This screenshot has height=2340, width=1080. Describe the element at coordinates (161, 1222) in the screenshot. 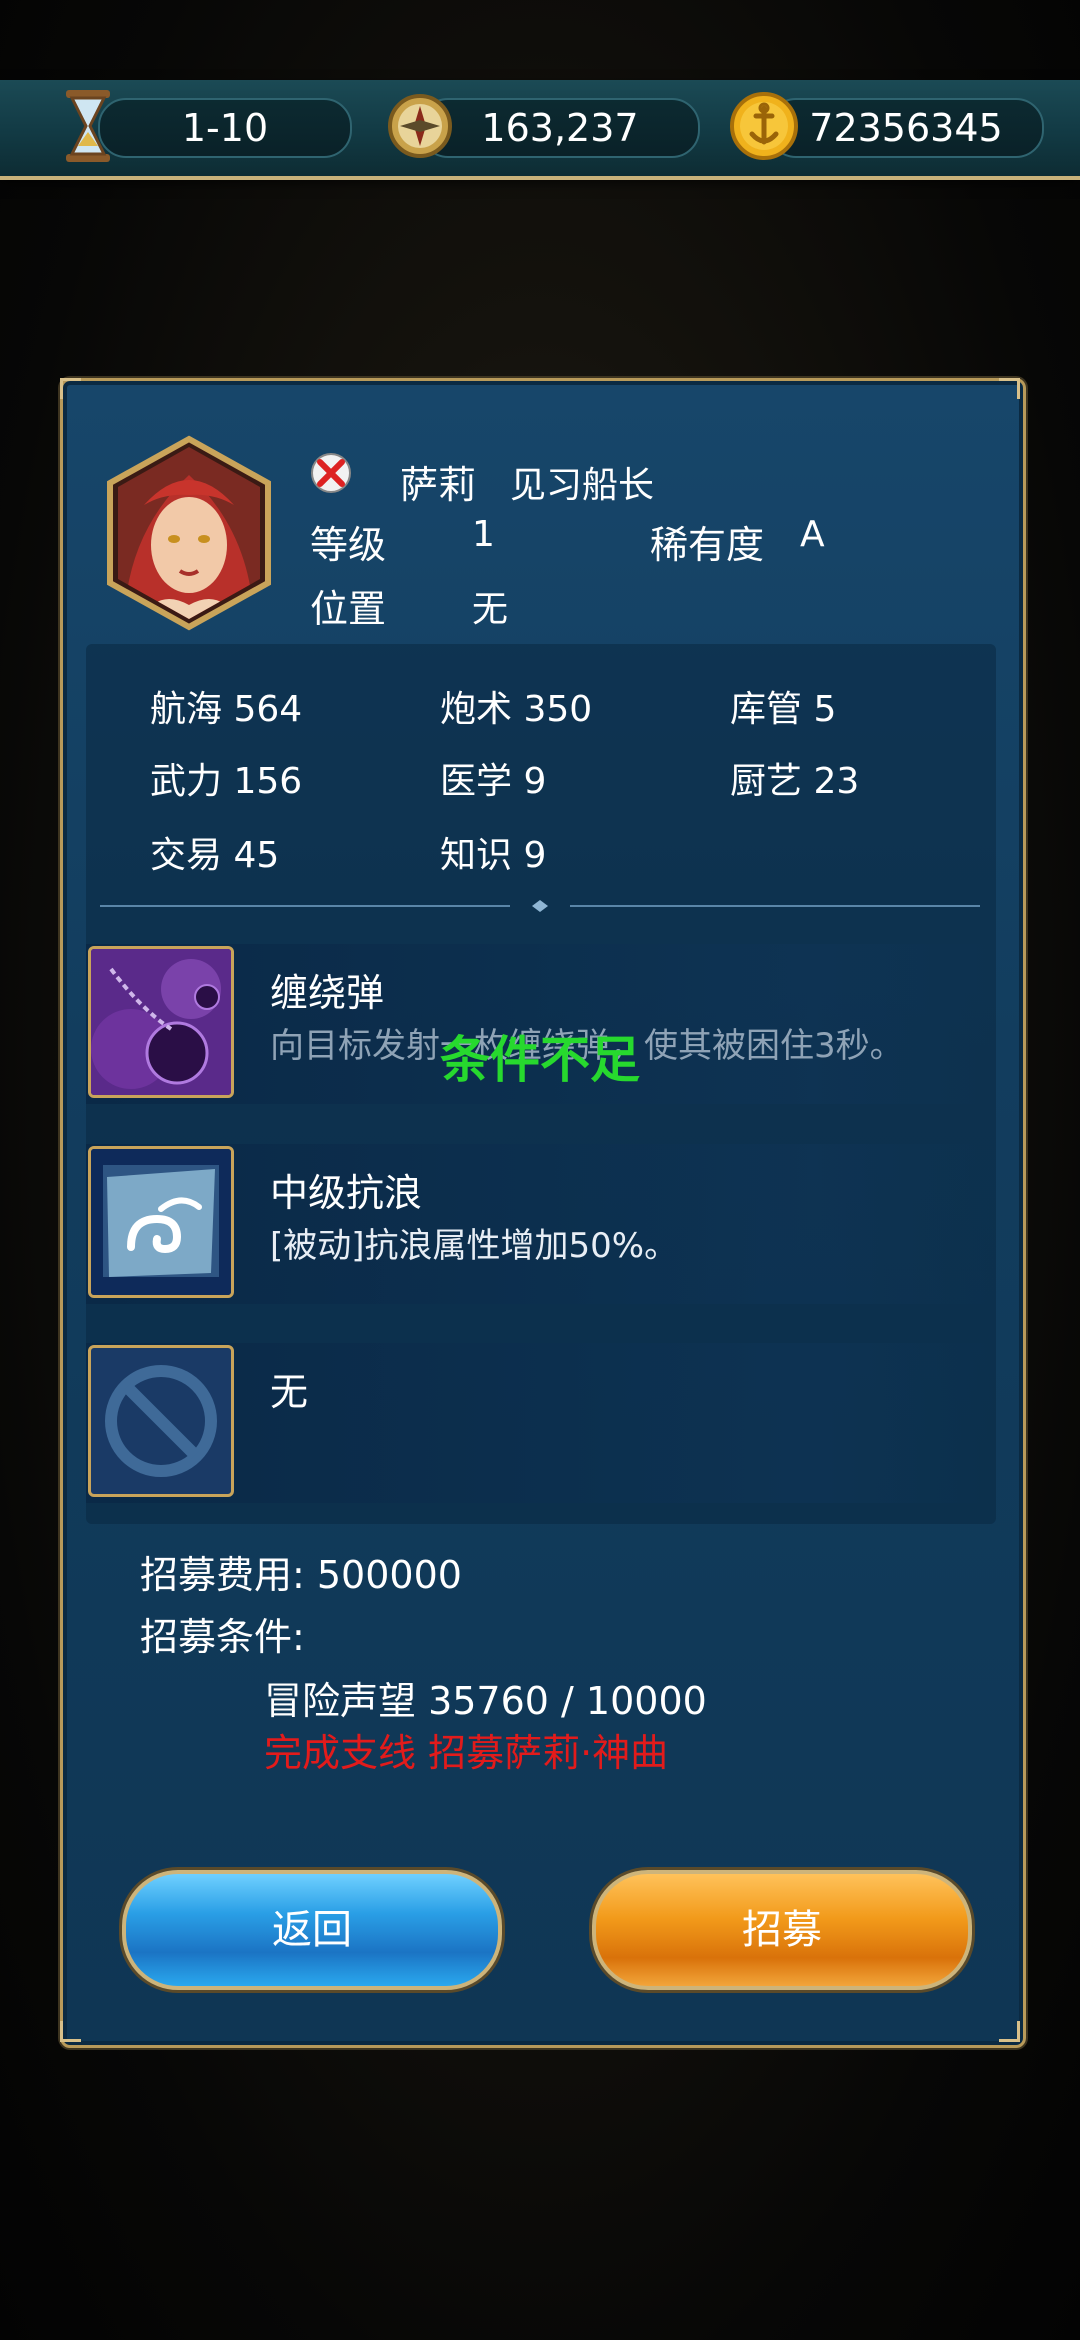

I see `wave-resist-icon` at that location.